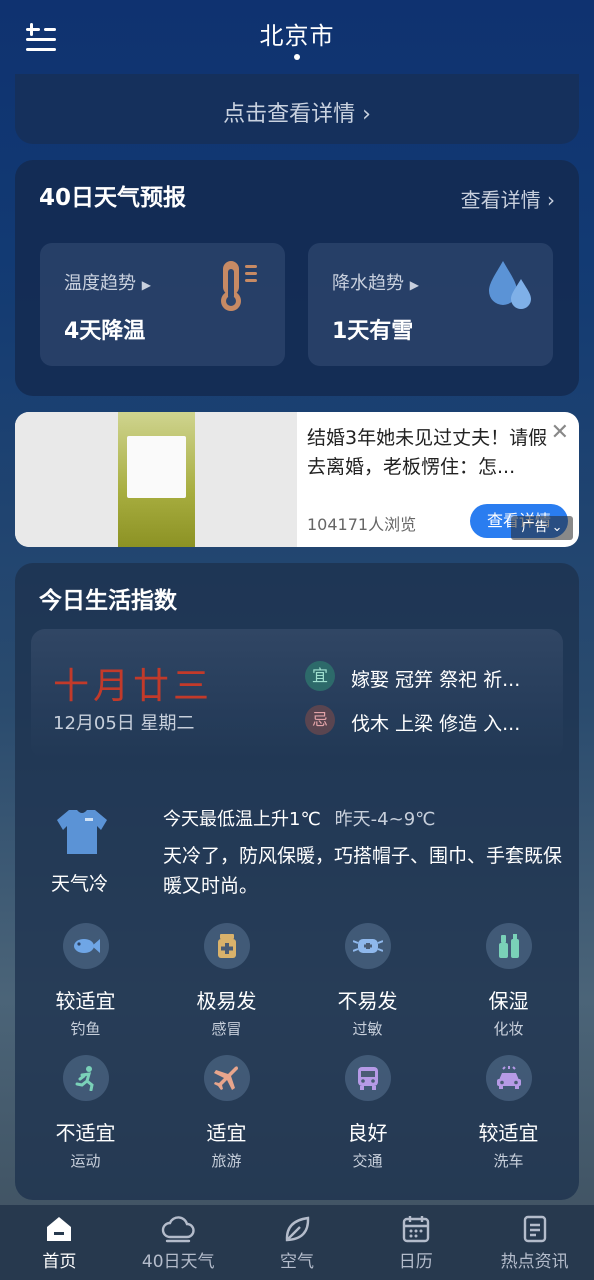 This screenshot has height=1280, width=594. I want to click on temperature-trend-value: 4天降温, so click(105, 331).